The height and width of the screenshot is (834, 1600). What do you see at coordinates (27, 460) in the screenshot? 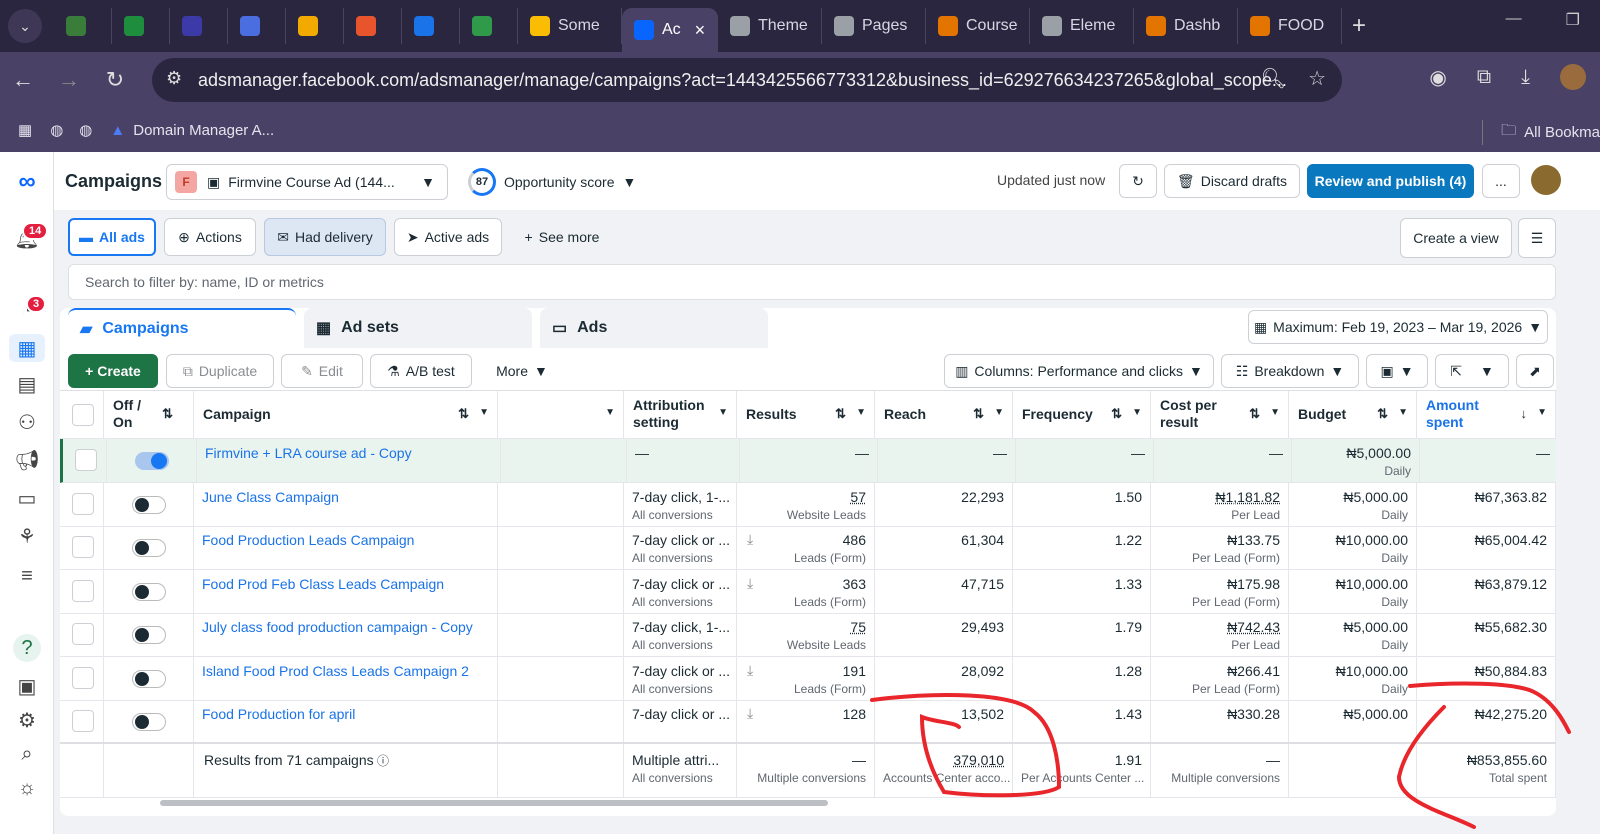
I see `megaphone-icon: 📢︎` at bounding box center [27, 460].